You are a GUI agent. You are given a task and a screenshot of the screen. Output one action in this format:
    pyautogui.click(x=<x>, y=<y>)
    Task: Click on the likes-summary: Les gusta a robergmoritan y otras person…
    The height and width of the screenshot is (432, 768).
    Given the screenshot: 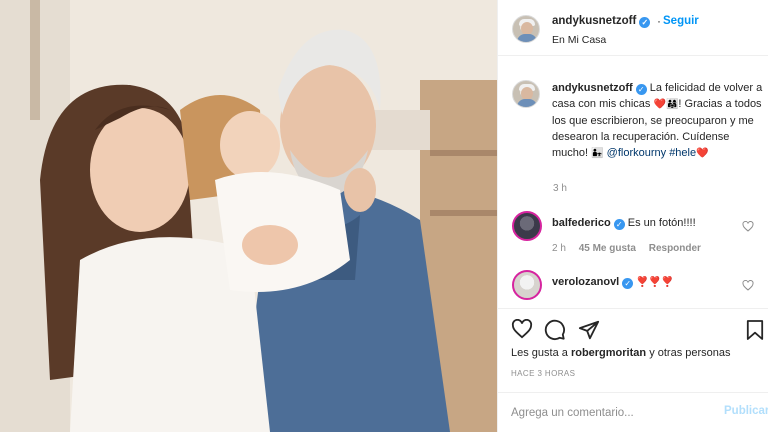 What is the action you would take?
    pyautogui.click(x=621, y=353)
    